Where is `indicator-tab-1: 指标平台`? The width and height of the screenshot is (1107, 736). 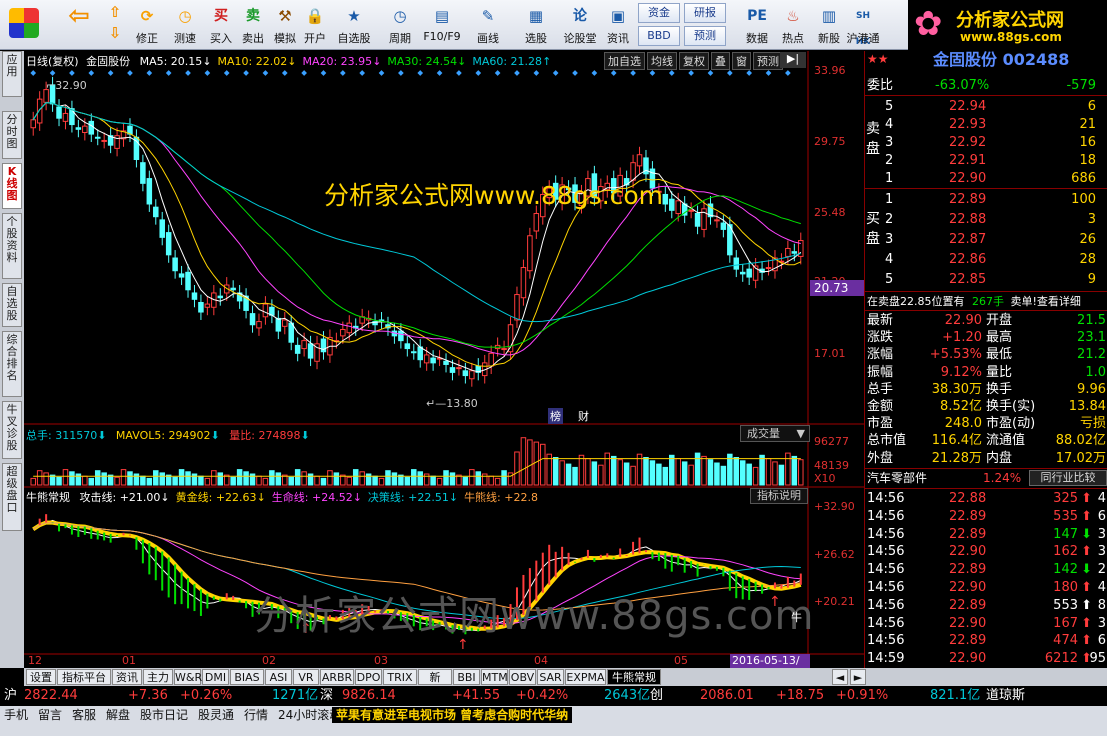
indicator-tab-1: 指标平台 is located at coordinates (84, 677).